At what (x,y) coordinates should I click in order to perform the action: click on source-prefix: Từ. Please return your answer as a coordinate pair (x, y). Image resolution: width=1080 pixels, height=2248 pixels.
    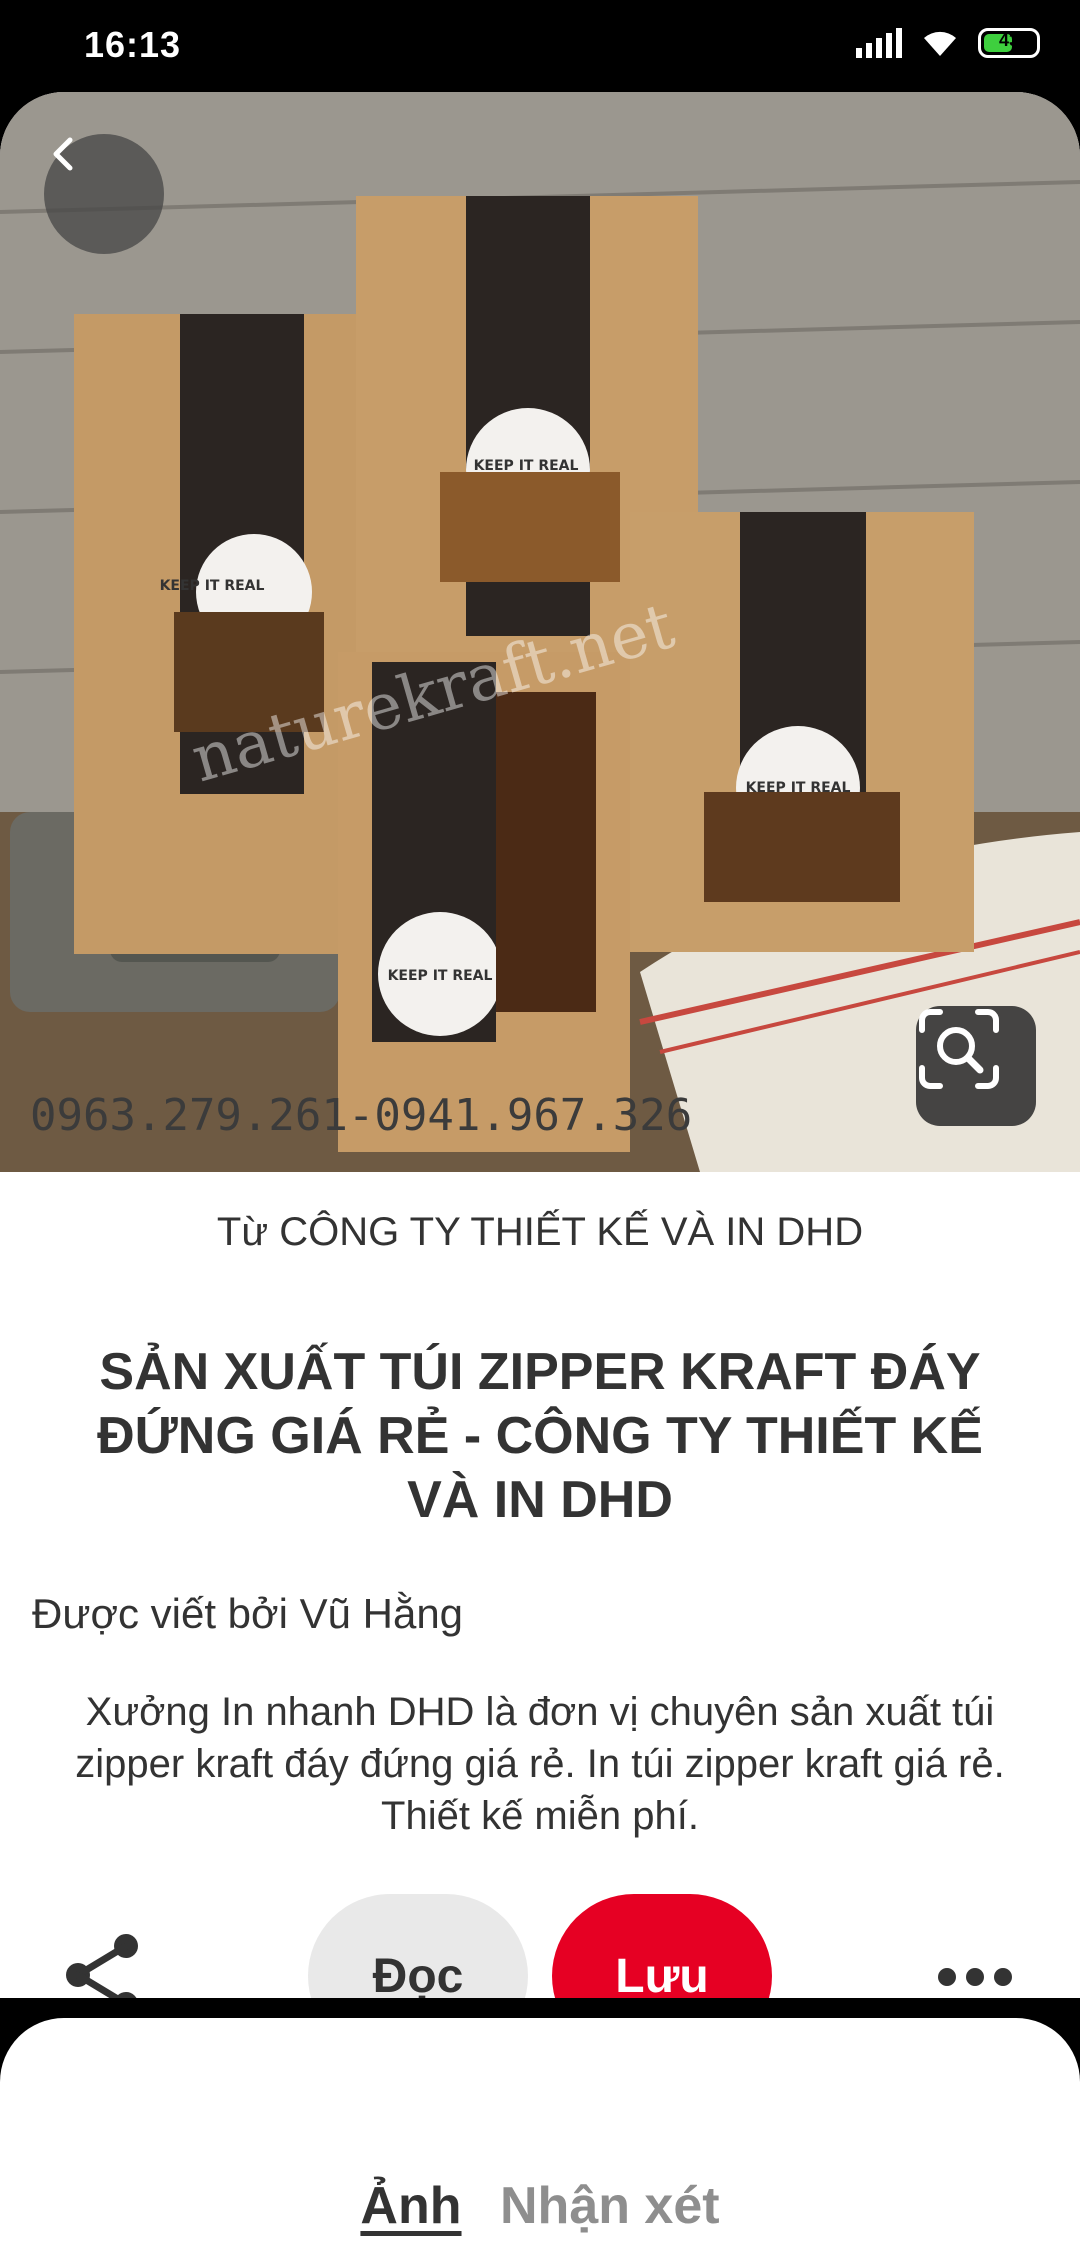
    Looking at the image, I should click on (242, 1232).